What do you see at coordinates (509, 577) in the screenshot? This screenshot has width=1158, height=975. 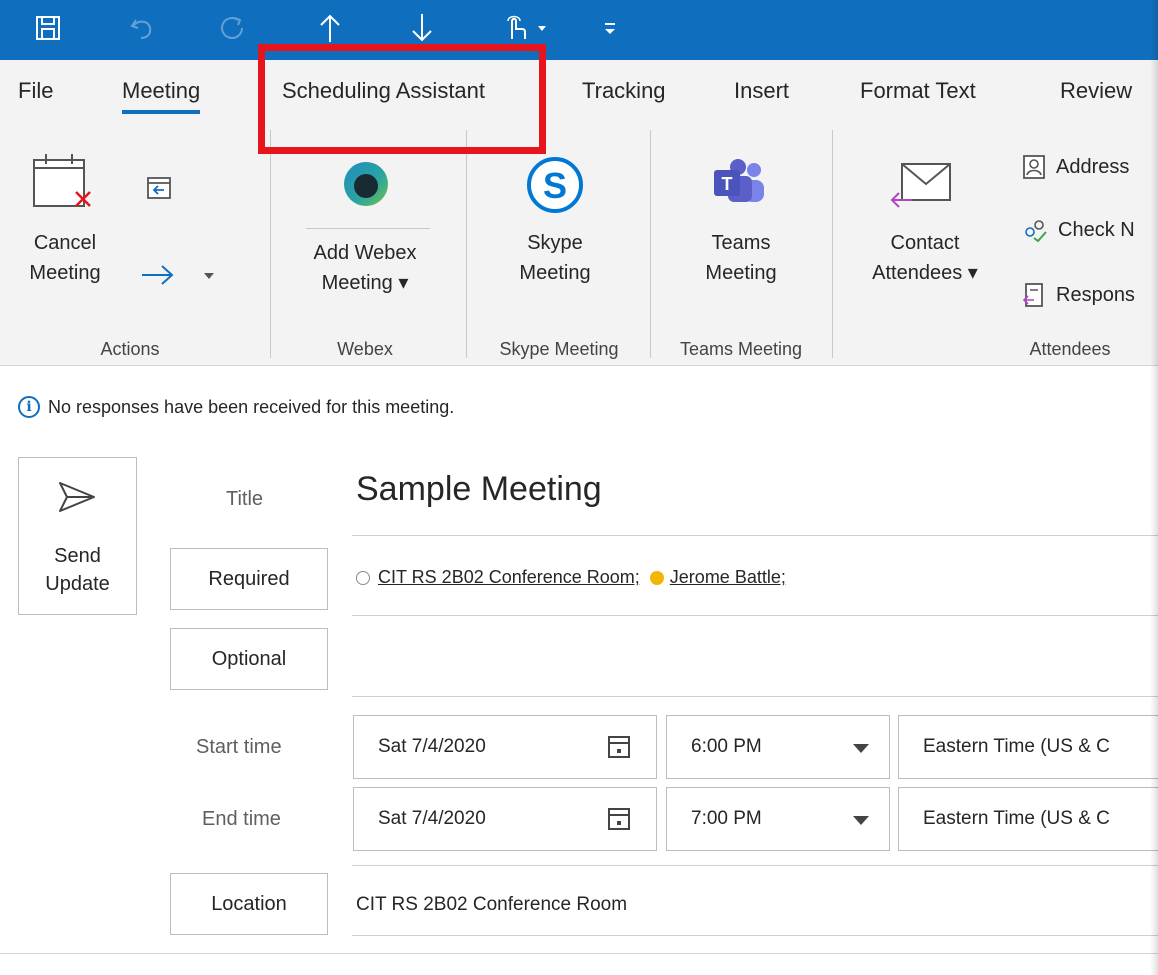 I see `attendee-room: CIT RS 2B02 Conference Room;` at bounding box center [509, 577].